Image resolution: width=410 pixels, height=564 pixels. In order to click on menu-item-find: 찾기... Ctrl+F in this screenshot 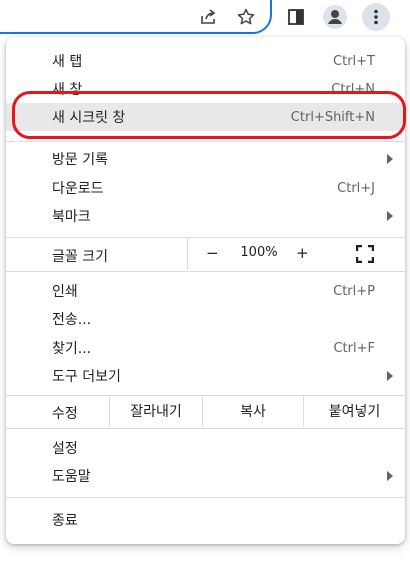, I will do `click(205, 348)`.